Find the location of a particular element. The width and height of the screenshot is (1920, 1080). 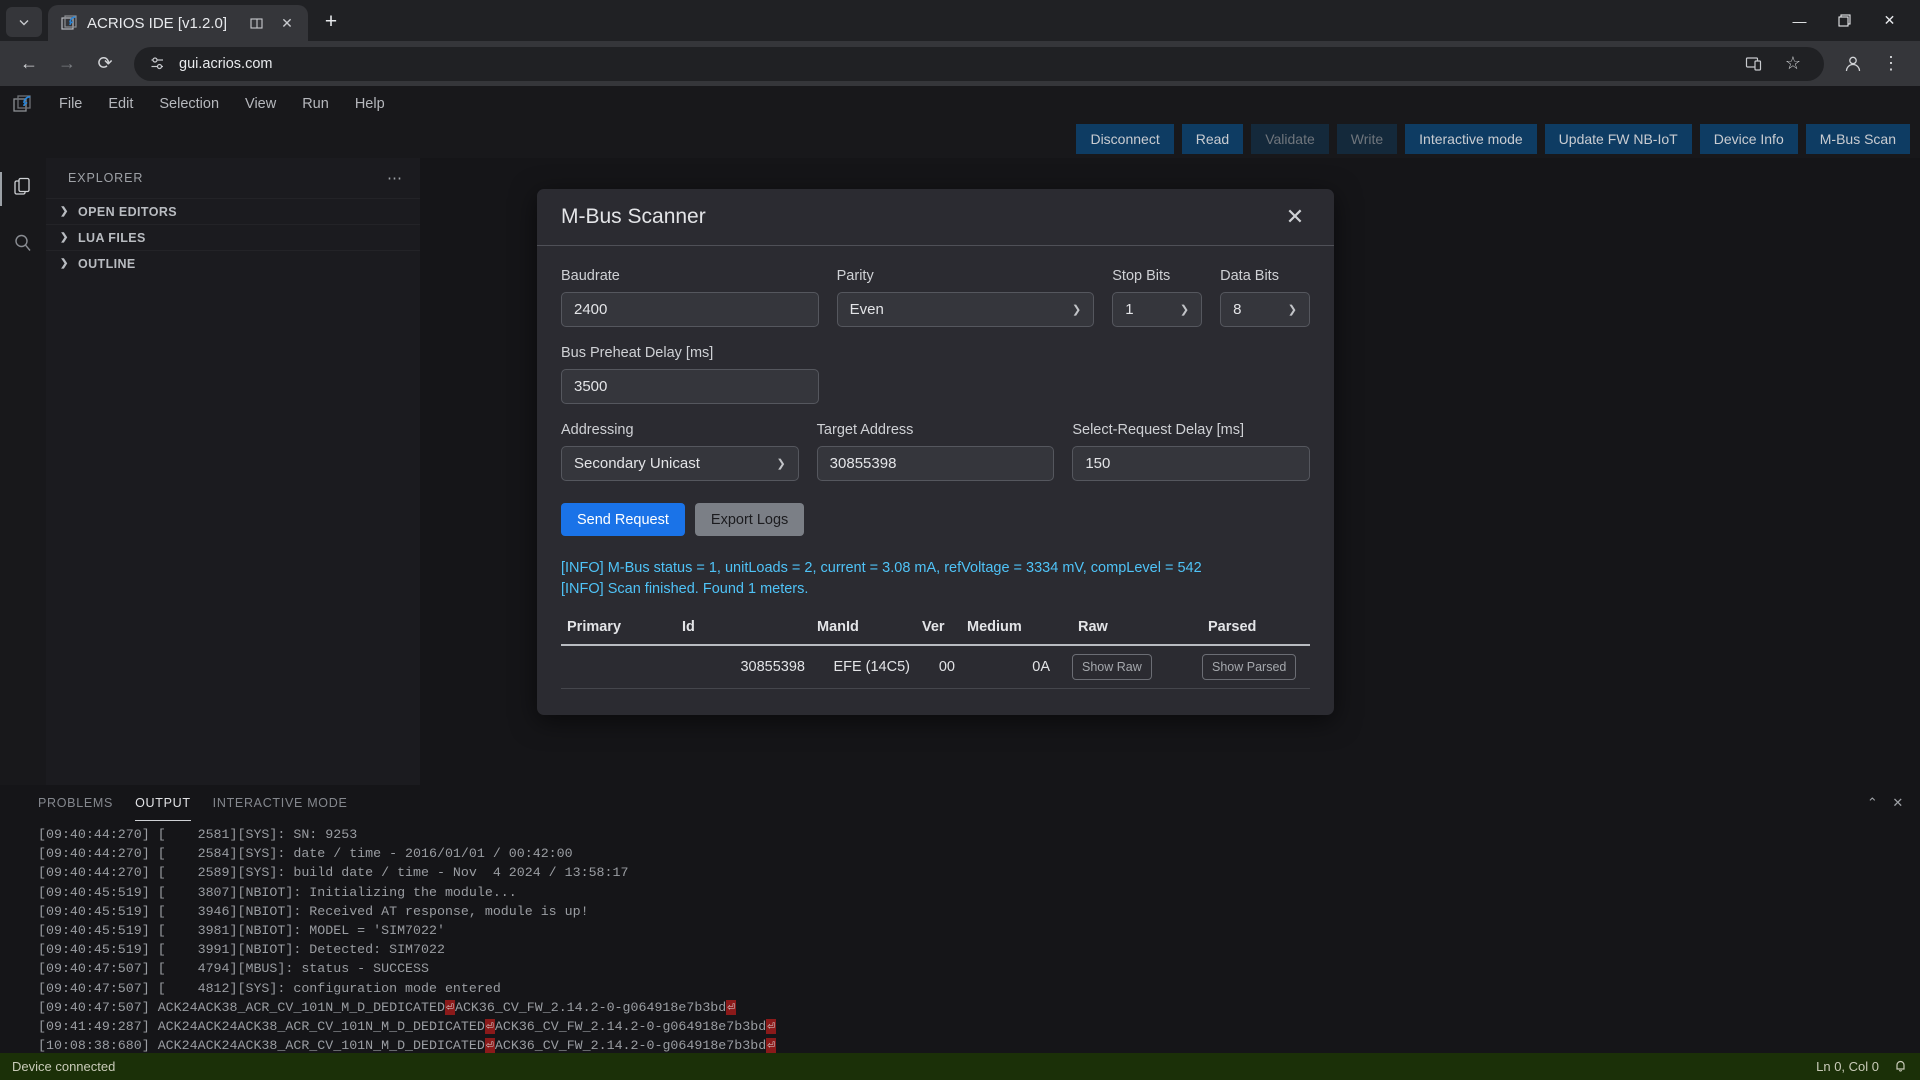

page-settings-icon is located at coordinates (157, 63).